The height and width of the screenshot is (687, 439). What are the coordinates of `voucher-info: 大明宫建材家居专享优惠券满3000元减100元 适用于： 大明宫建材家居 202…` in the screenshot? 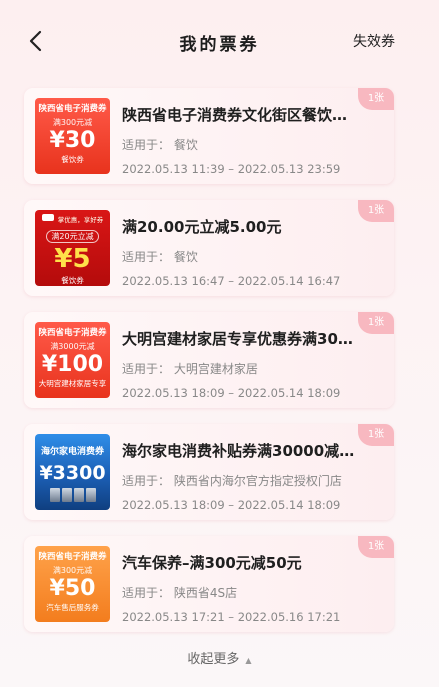 It's located at (244, 364).